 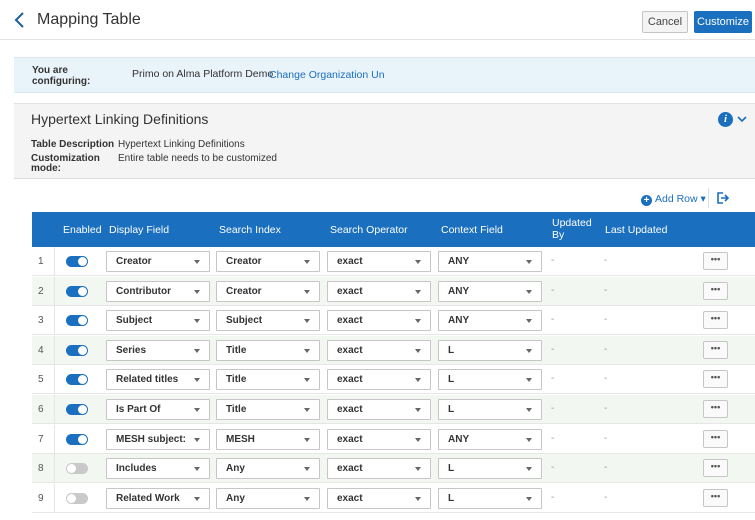 I want to click on column-header-search-operator: Search Operator, so click(x=369, y=230).